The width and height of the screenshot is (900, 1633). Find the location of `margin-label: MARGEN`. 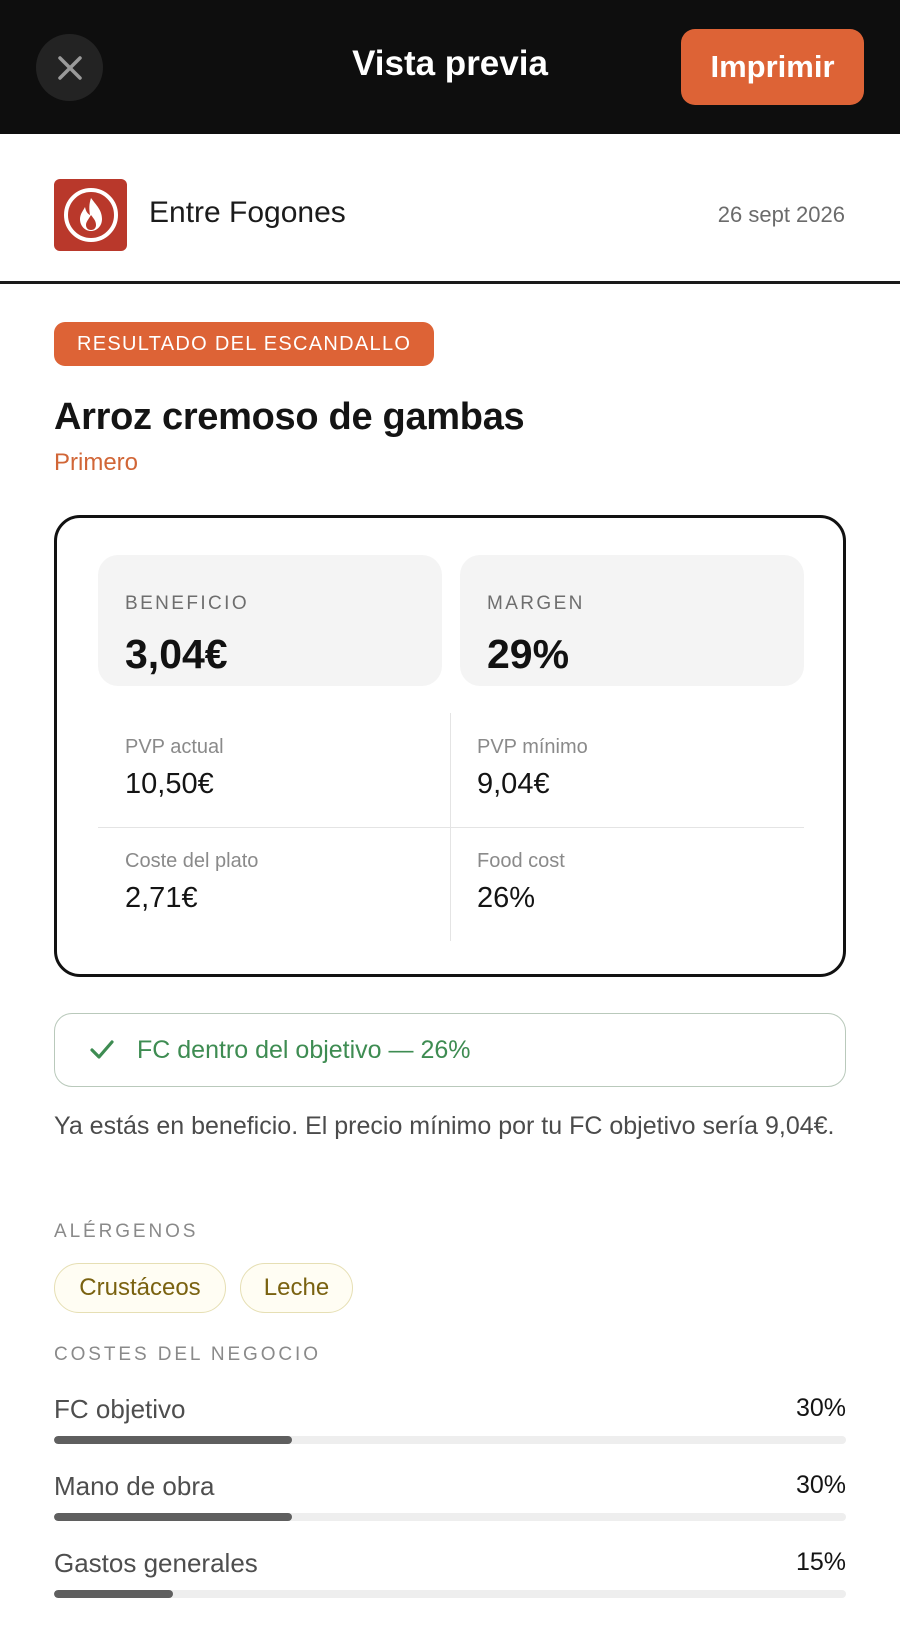

margin-label: MARGEN is located at coordinates (536, 603).